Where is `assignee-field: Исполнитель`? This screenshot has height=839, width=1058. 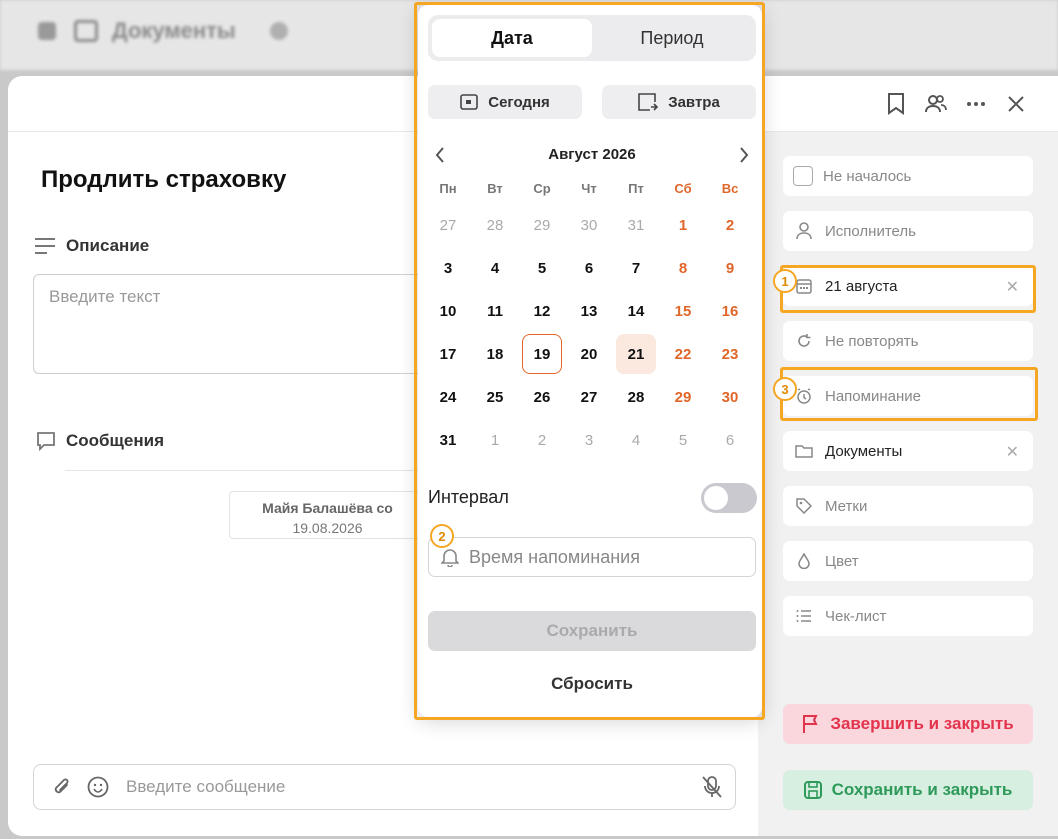 assignee-field: Исполнитель is located at coordinates (908, 231).